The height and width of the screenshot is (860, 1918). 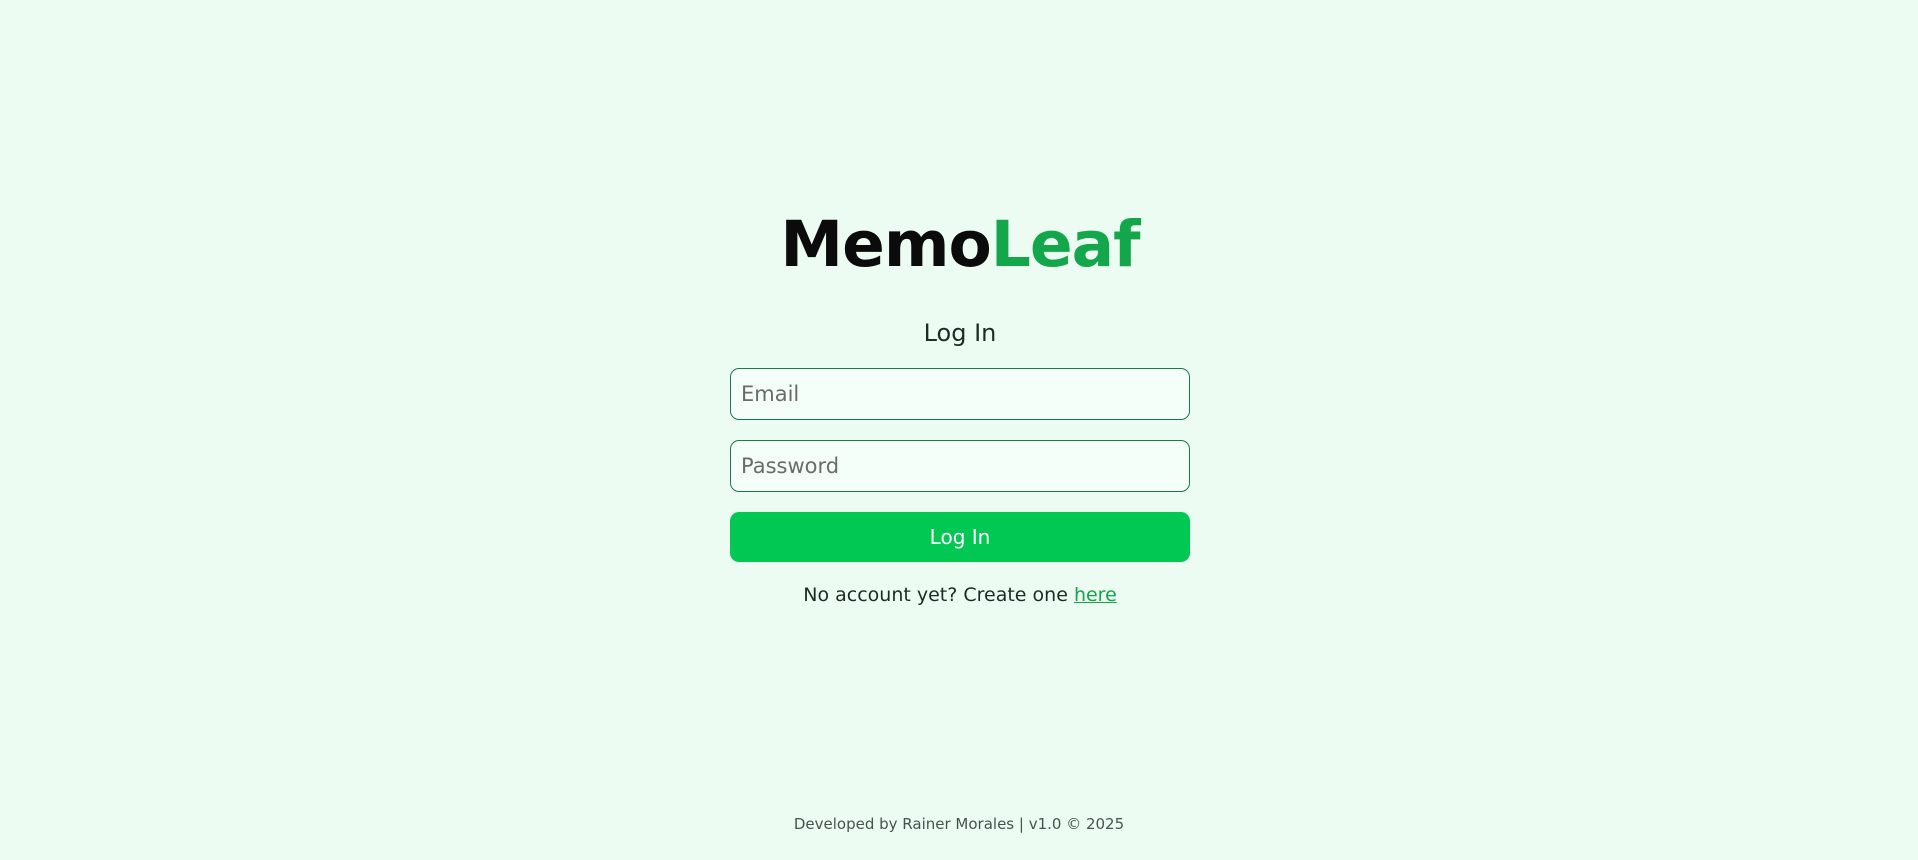 I want to click on signup-prompt-text: No account yet? Create one, so click(x=935, y=595).